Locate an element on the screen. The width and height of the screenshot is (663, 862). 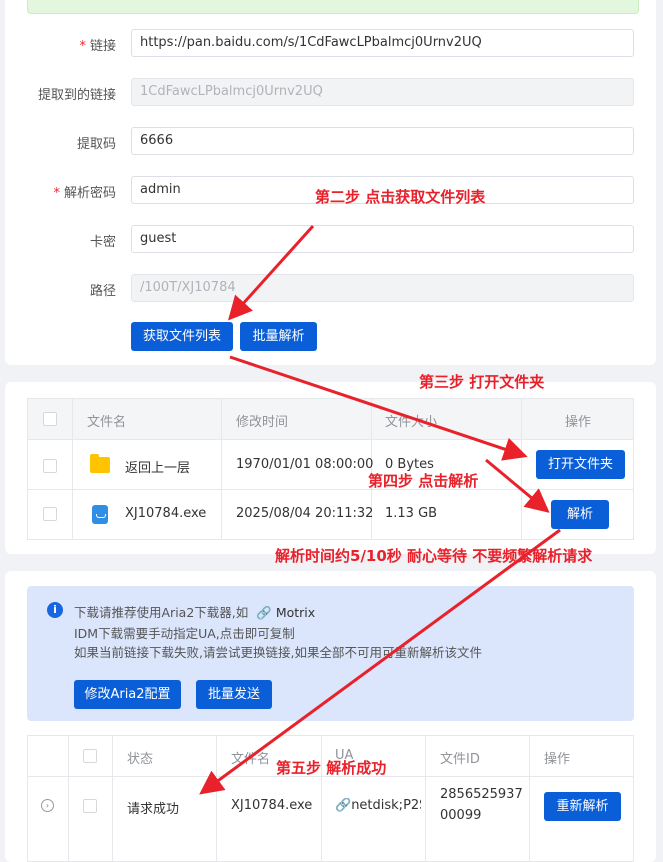
card-key-row: 卡密 guest is located at coordinates (330, 240).